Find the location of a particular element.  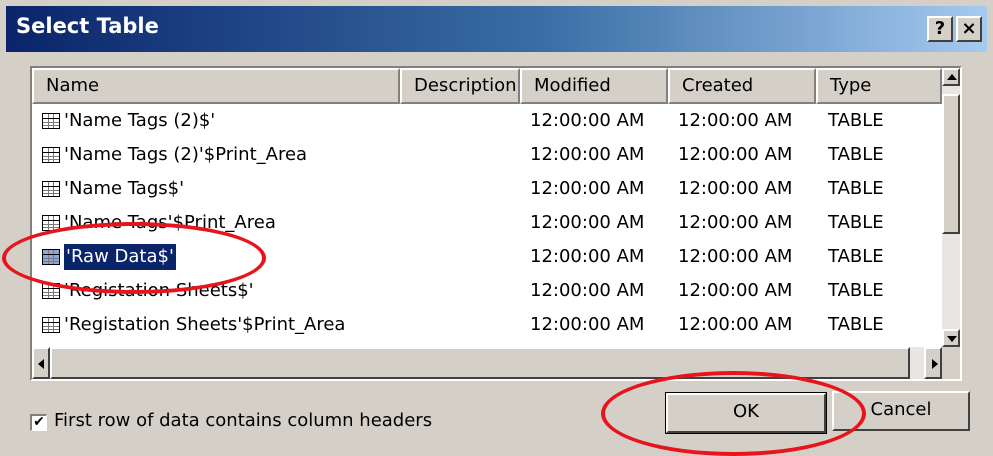

horizontal-scrollbar is located at coordinates (487, 363).